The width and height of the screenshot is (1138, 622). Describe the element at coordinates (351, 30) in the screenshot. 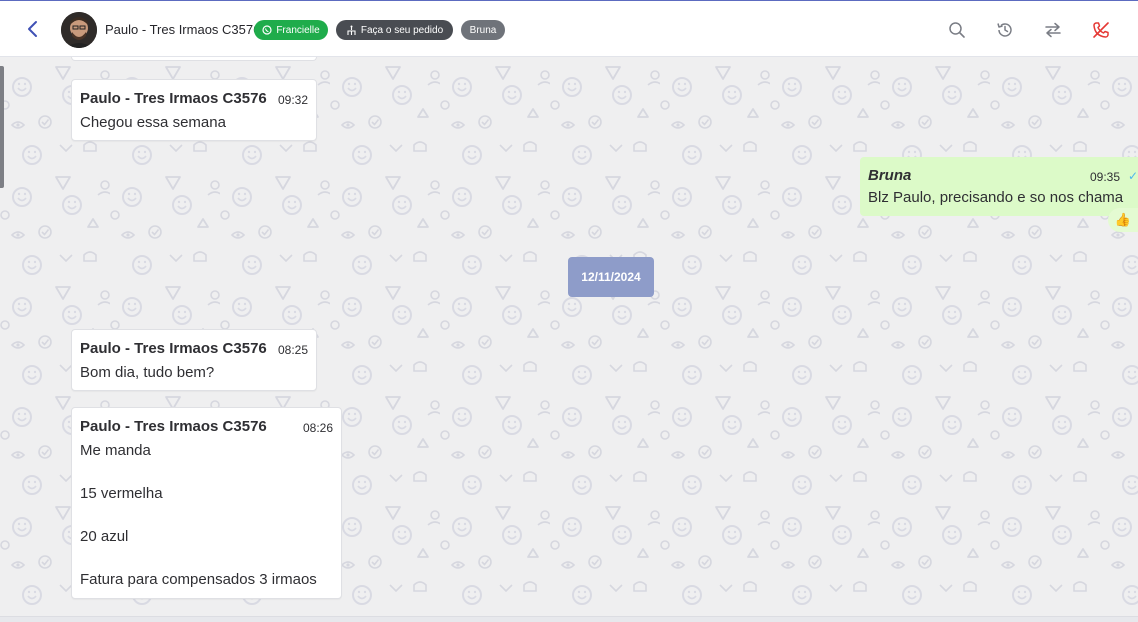

I see `flow-icon` at that location.